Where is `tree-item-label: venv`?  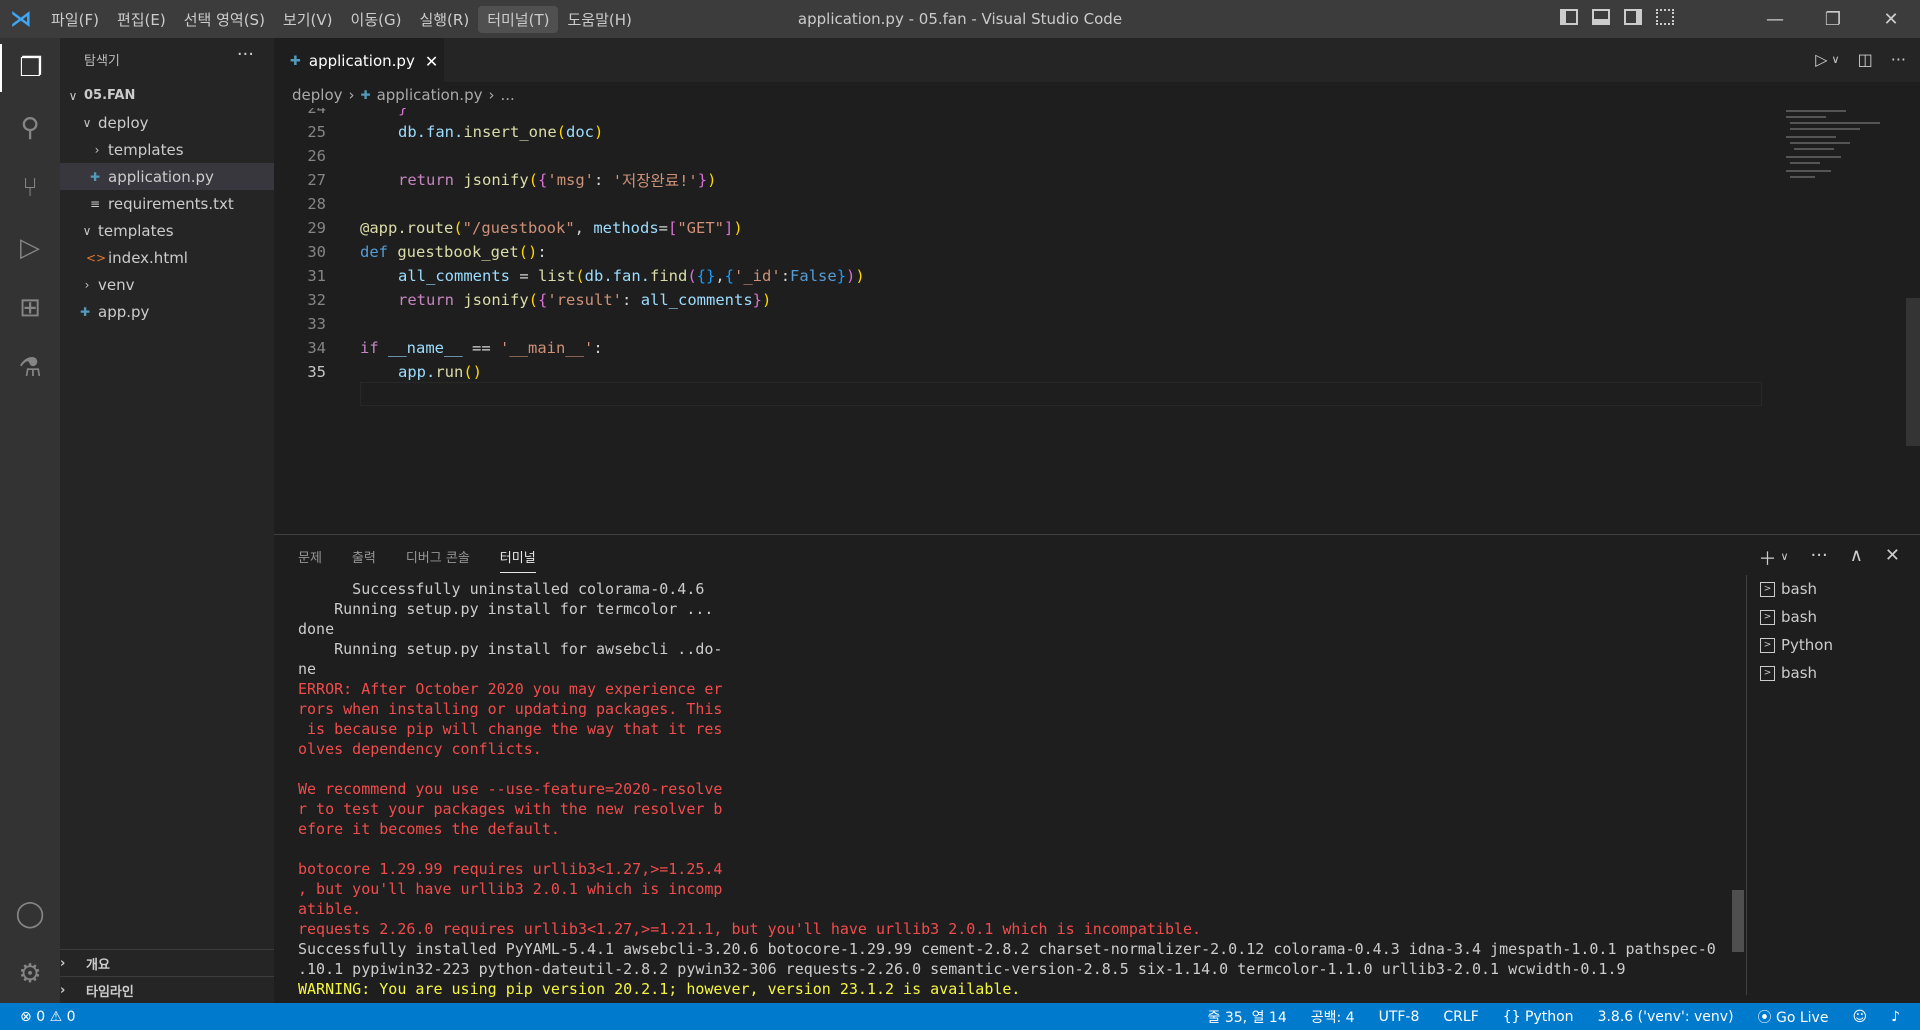 tree-item-label: venv is located at coordinates (116, 284).